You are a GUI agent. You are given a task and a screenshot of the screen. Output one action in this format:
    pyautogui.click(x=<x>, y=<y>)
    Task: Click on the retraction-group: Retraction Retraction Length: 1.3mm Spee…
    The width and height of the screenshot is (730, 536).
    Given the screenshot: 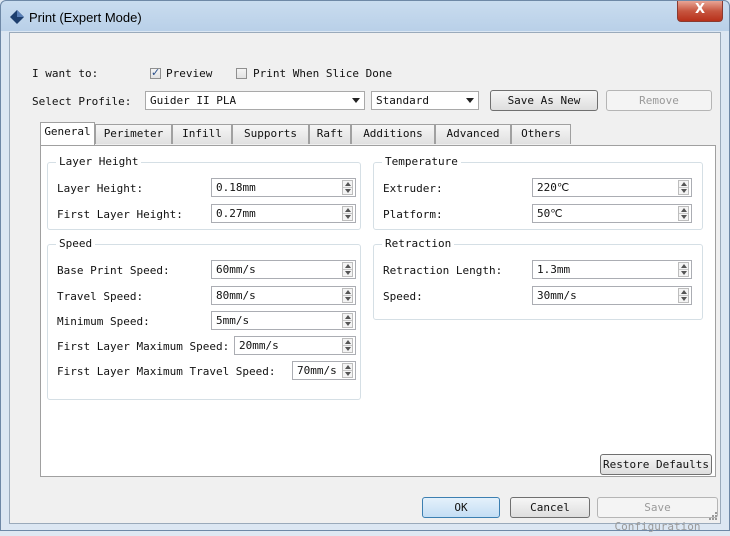 What is the action you would take?
    pyautogui.click(x=538, y=278)
    